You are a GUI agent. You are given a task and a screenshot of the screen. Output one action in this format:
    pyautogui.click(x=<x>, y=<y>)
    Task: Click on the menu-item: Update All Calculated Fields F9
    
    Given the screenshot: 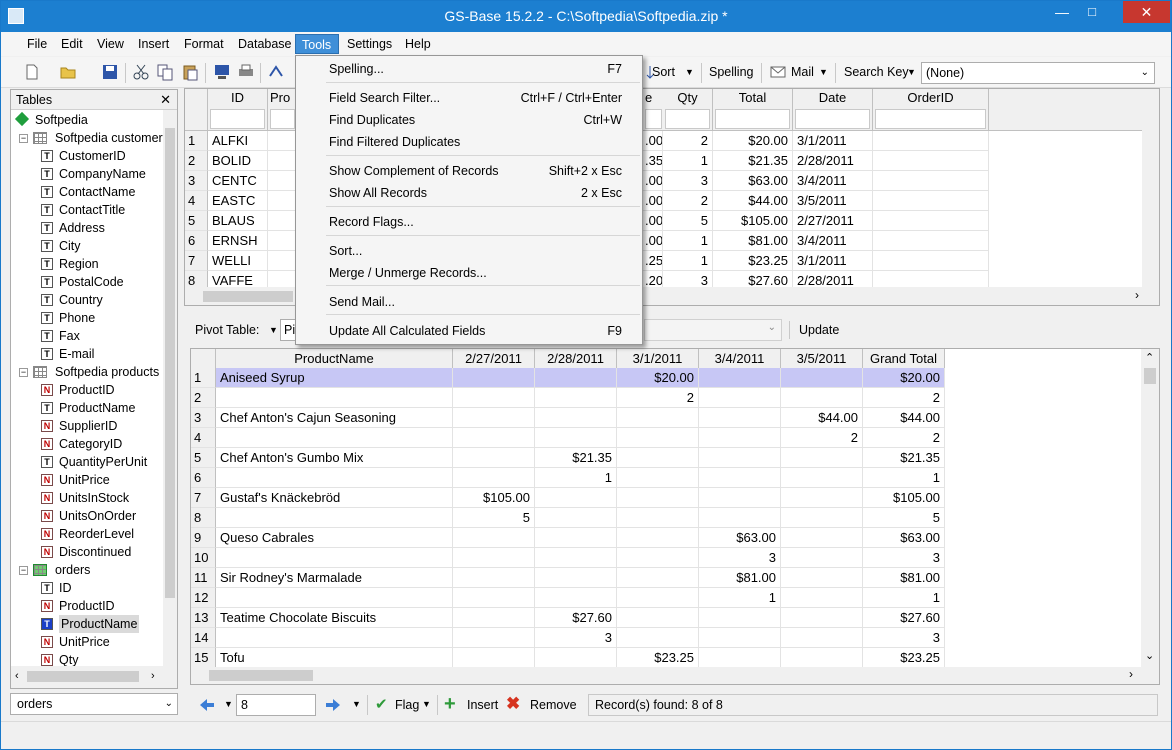 What is the action you would take?
    pyautogui.click(x=469, y=331)
    